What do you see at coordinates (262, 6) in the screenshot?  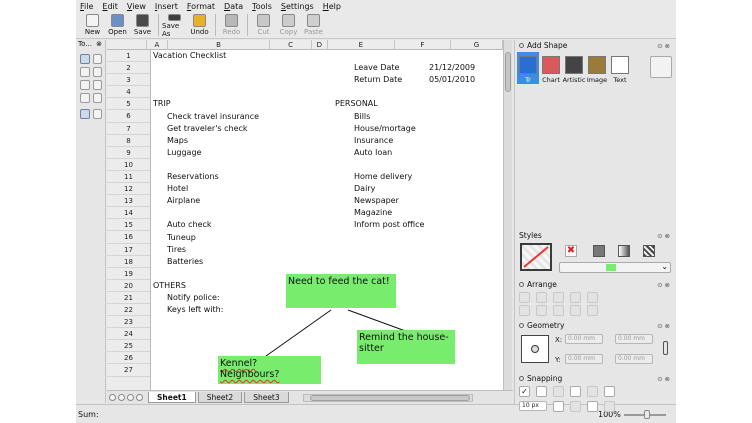 I see `menu-tools: Tools` at bounding box center [262, 6].